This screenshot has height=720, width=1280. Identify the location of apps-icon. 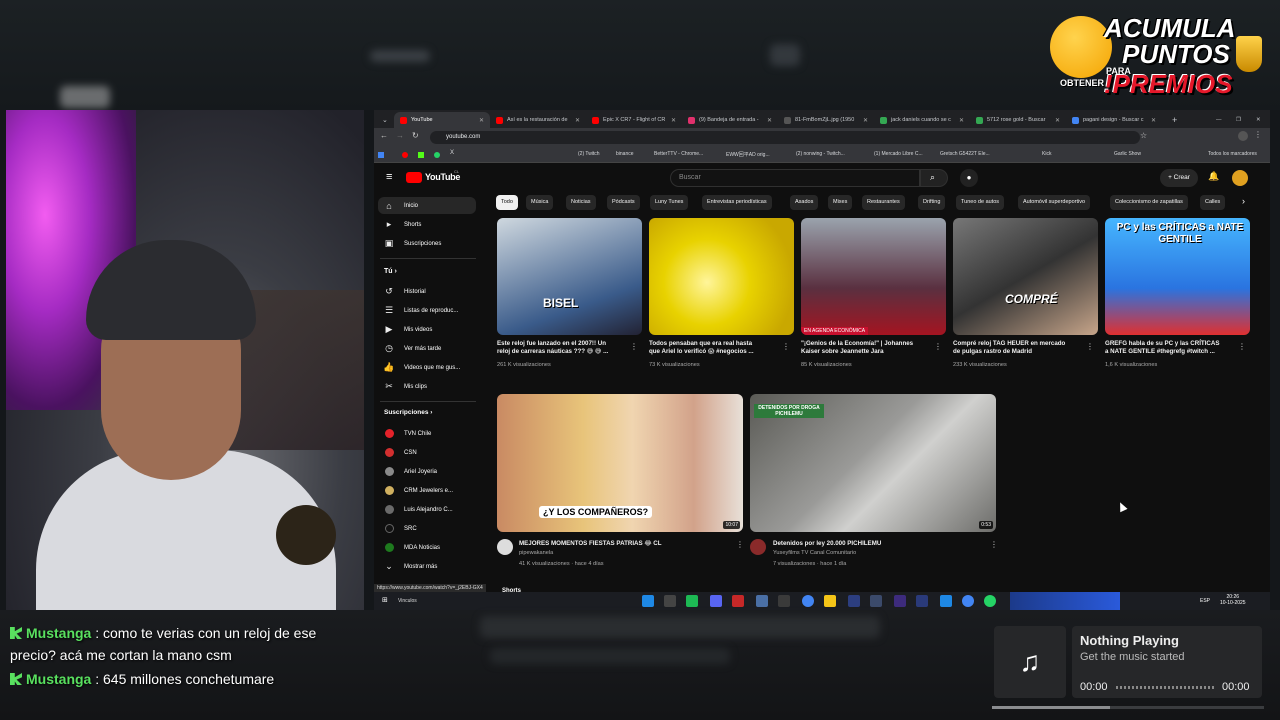
(381, 155).